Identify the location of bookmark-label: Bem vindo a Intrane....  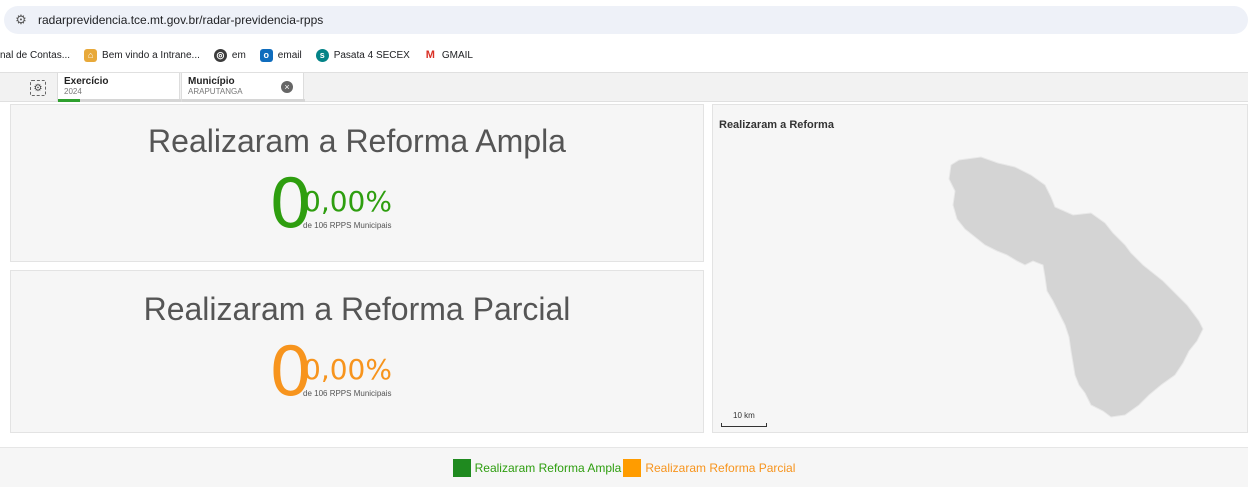
(151, 55).